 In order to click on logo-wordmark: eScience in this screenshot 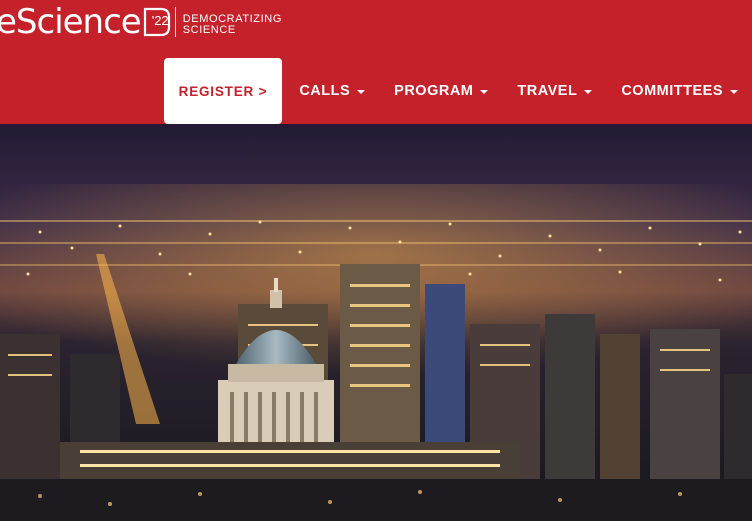, I will do `click(71, 22)`.